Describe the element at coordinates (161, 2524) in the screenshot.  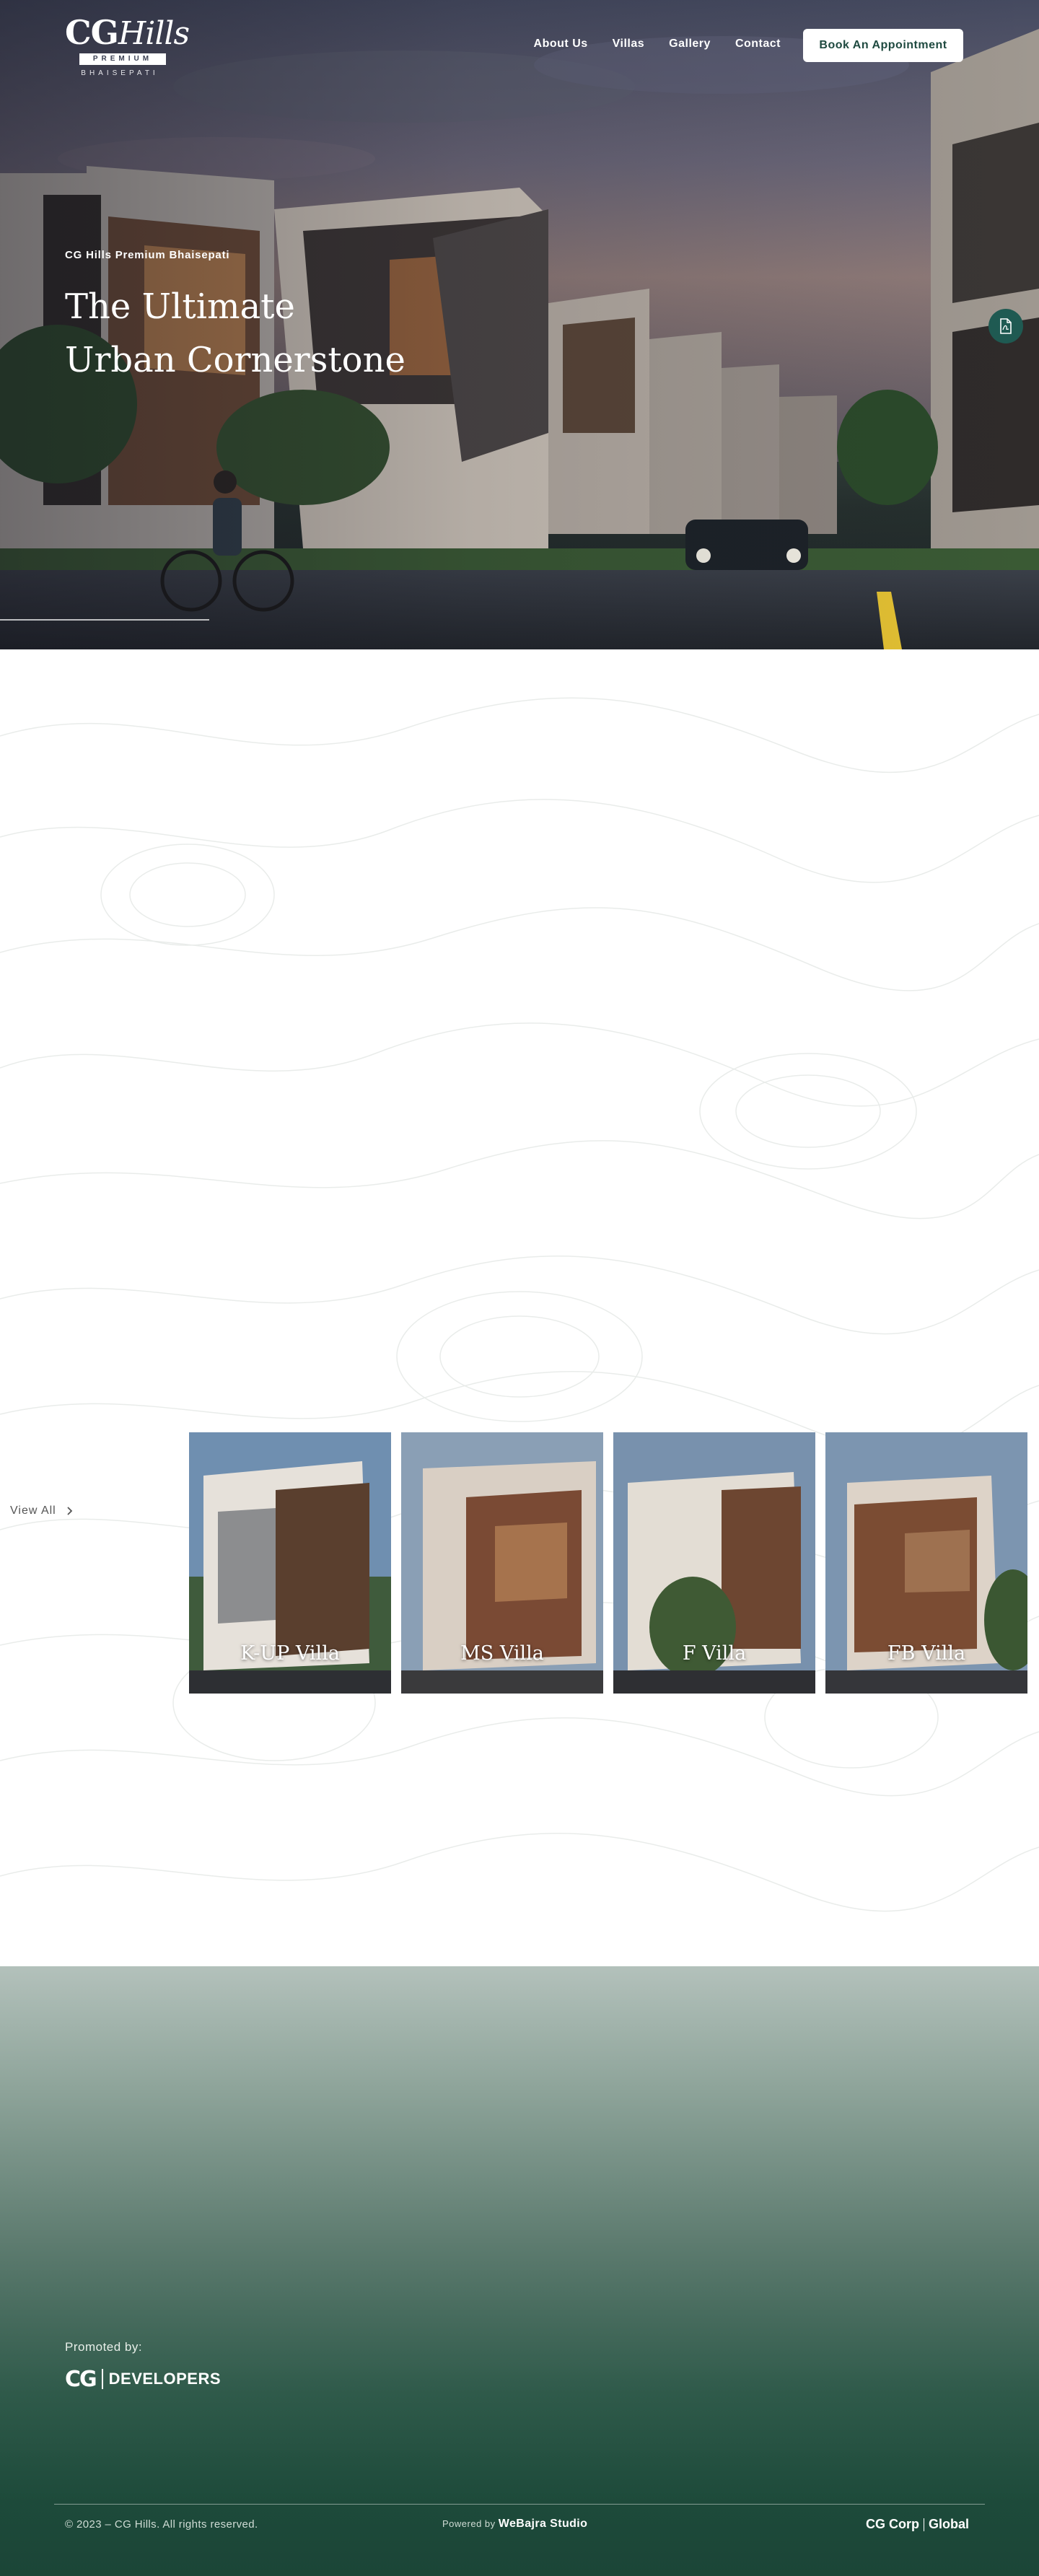
I see `copyright-text: © 2023 – CG Hills. All rights reserved.` at that location.